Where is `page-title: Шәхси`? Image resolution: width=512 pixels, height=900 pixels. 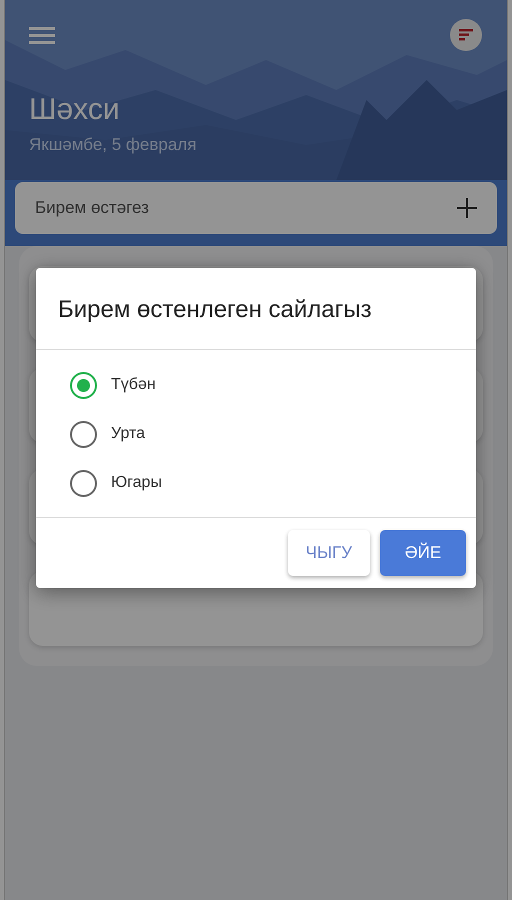
page-title: Шәхси is located at coordinates (75, 110).